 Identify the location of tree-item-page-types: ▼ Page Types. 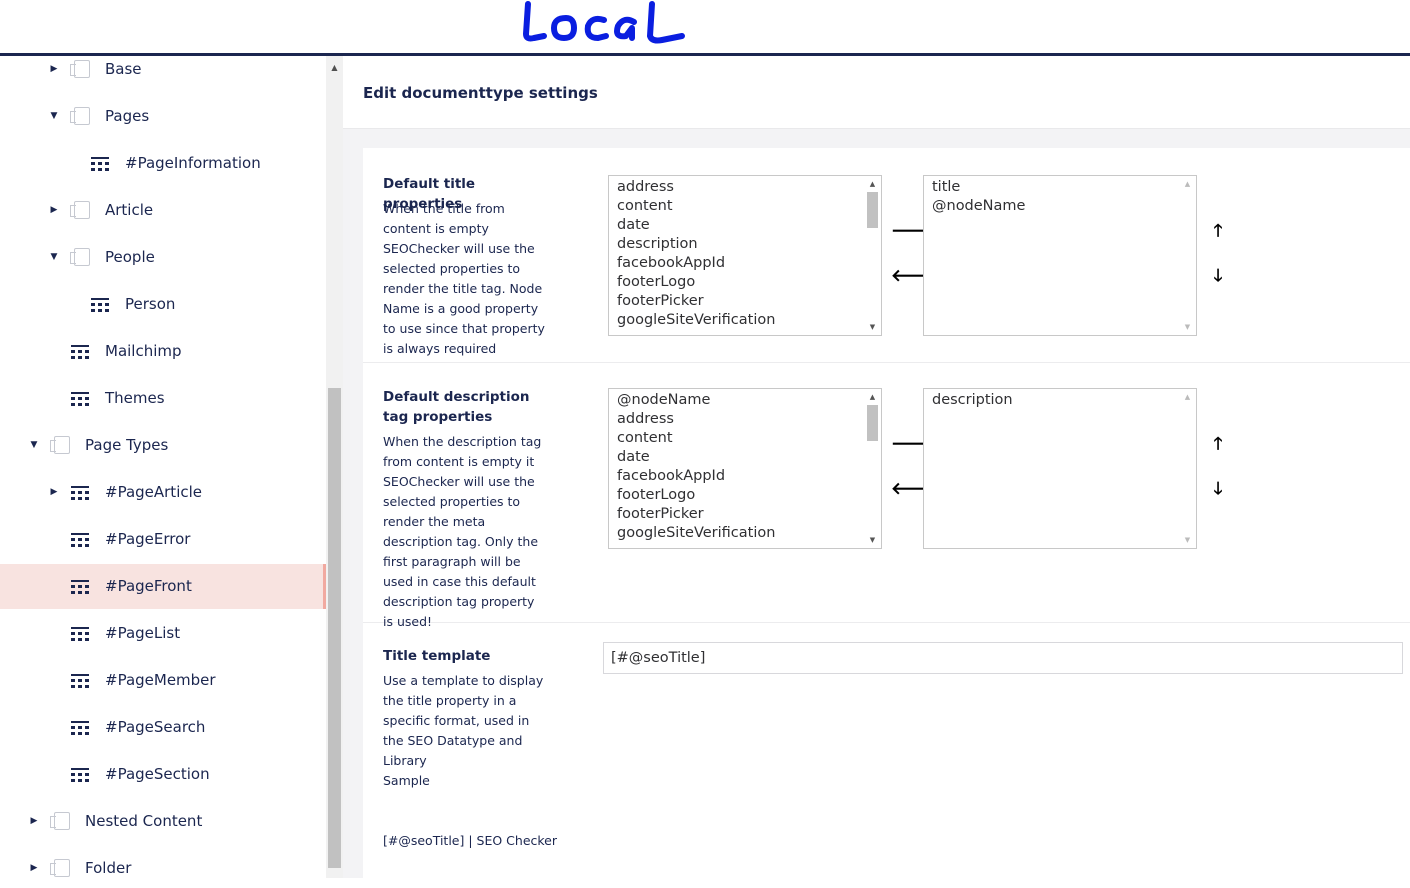
(163, 445).